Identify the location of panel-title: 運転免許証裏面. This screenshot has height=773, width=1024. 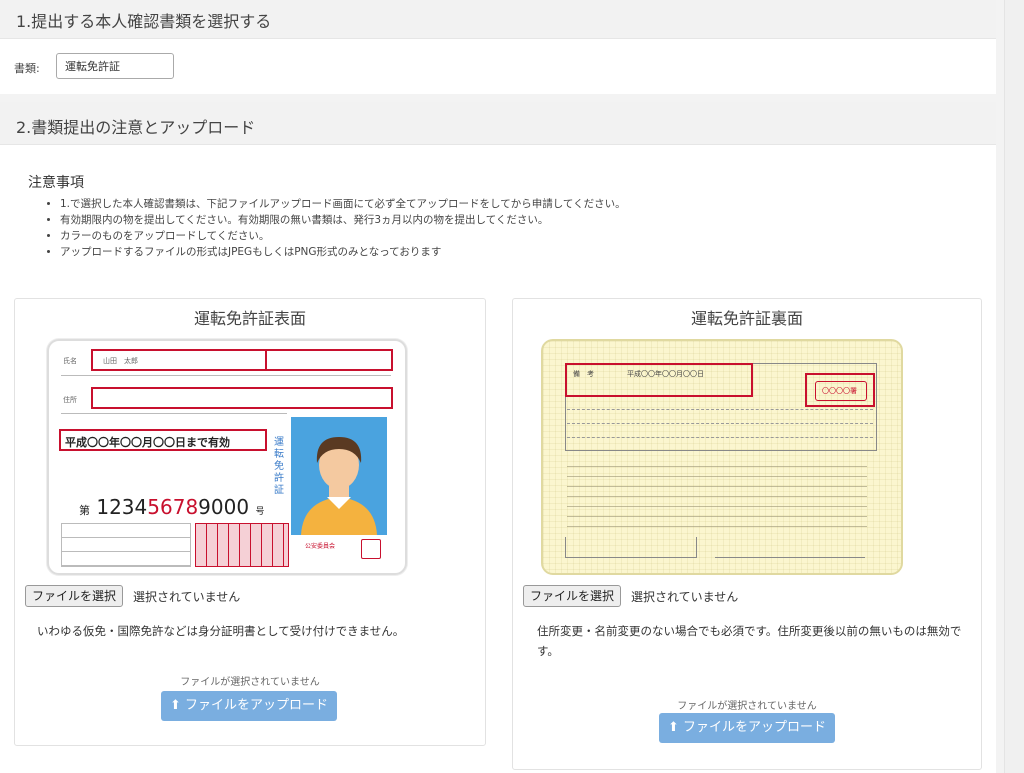
(746, 318).